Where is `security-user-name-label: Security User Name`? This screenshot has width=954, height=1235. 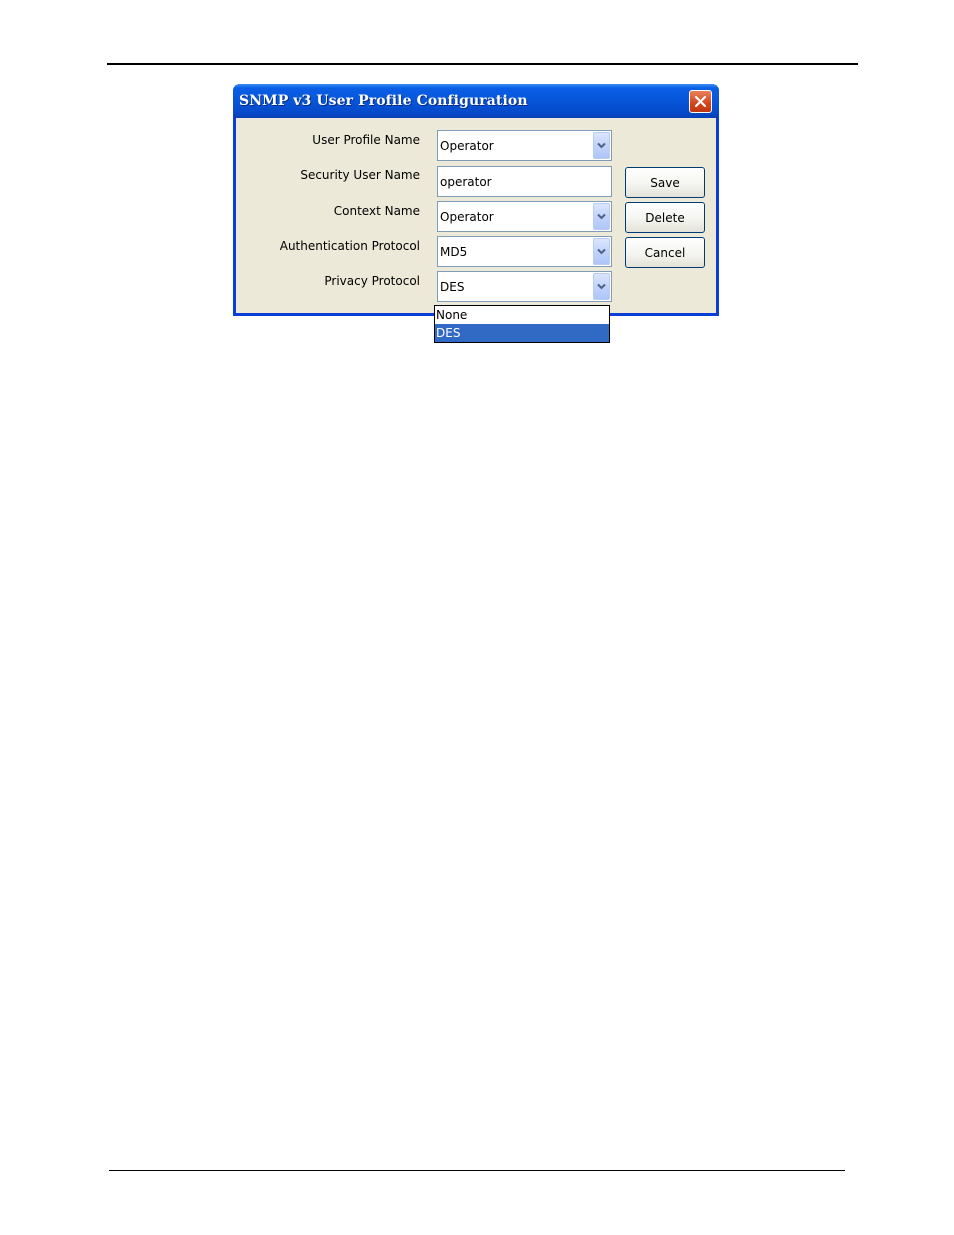 security-user-name-label: Security User Name is located at coordinates (360, 175).